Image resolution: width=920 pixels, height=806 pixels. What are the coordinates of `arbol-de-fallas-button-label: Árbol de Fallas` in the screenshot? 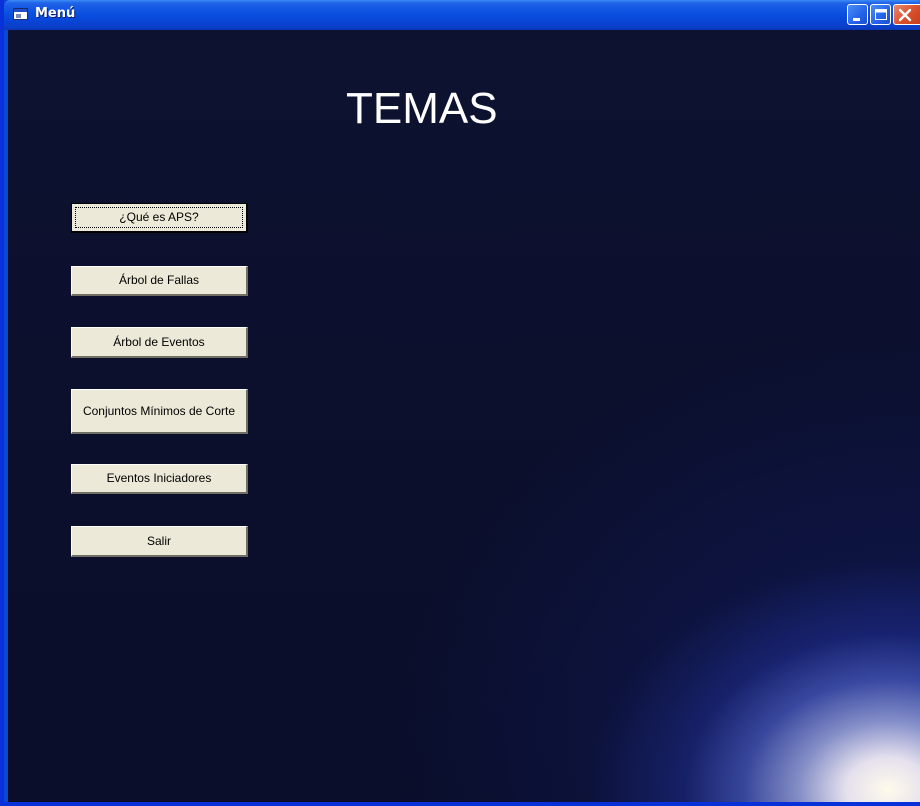 It's located at (159, 280).